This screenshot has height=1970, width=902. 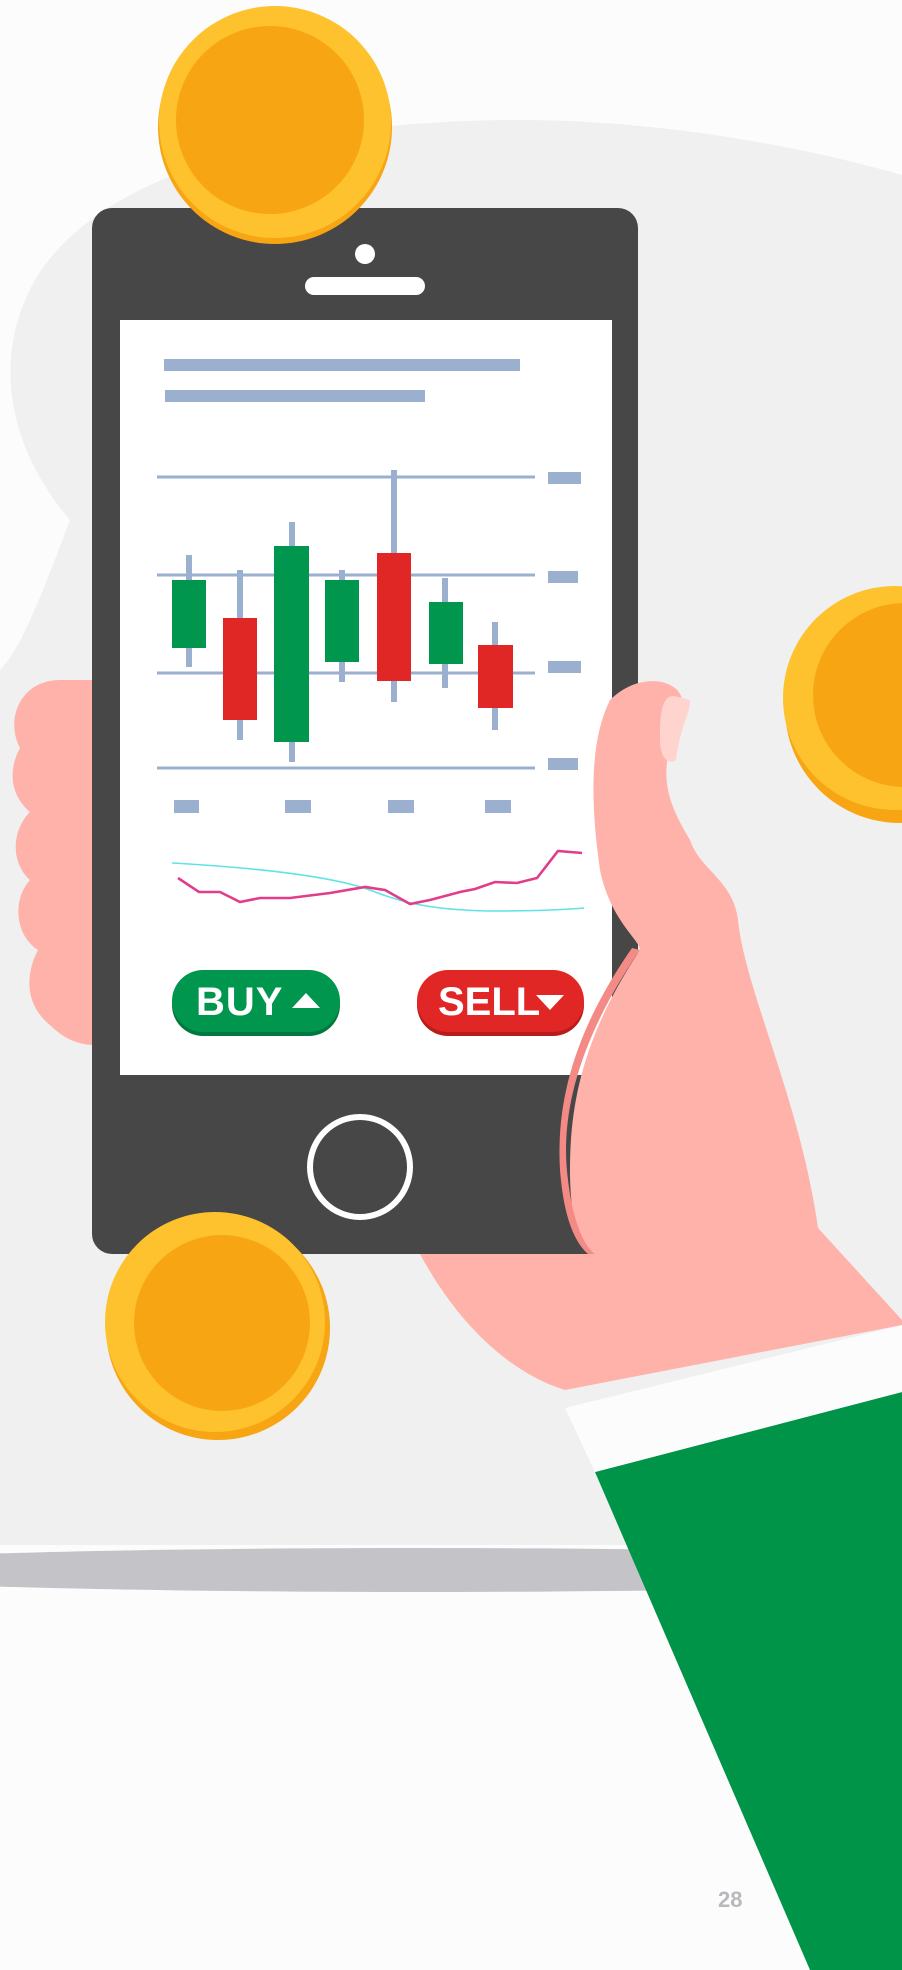 I want to click on buy-button, so click(x=256, y=1001).